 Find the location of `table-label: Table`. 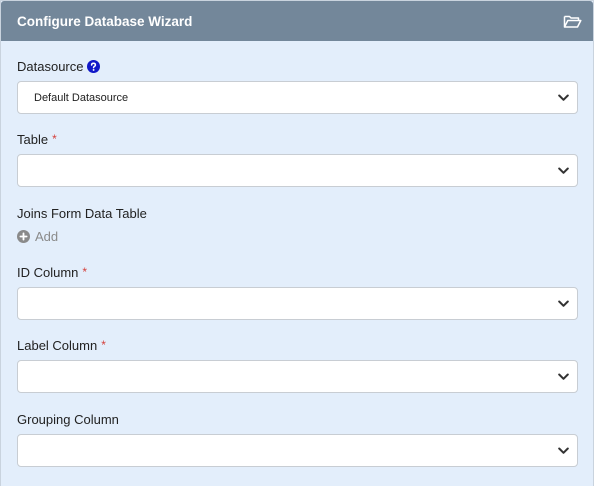

table-label: Table is located at coordinates (33, 139).